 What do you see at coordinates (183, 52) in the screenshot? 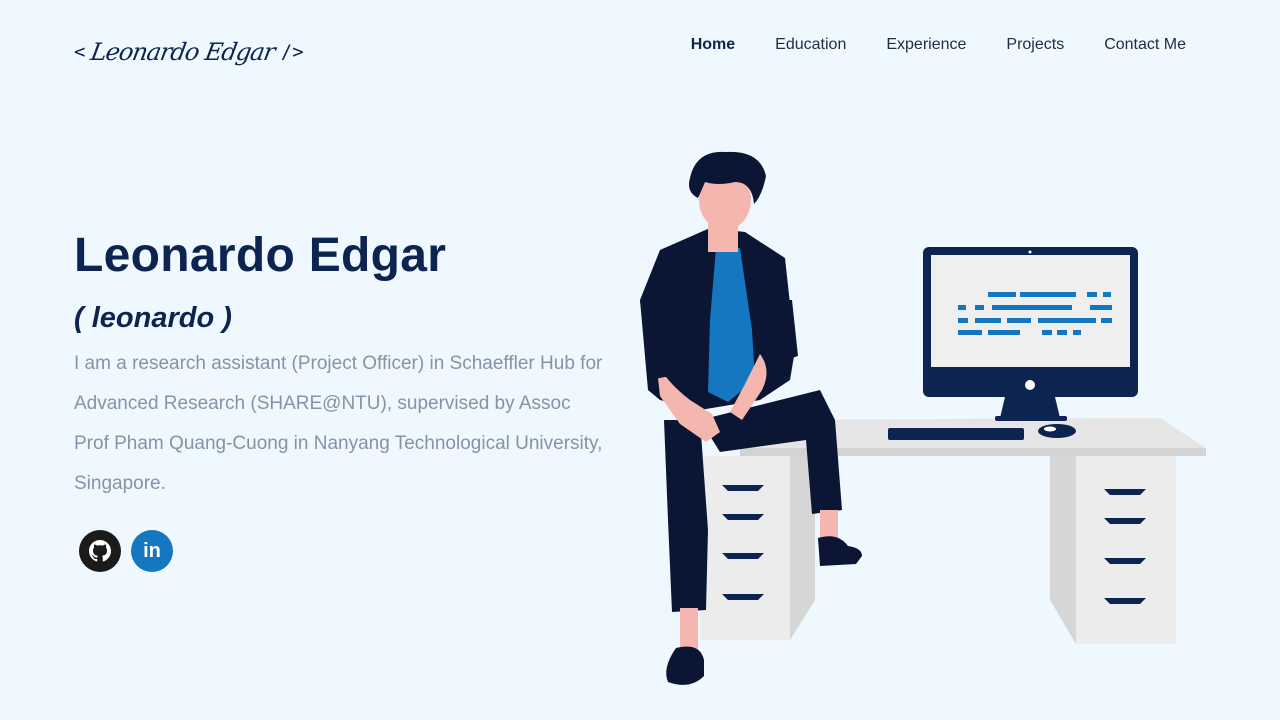
I see `logo-signature: Leonardo Edgar` at bounding box center [183, 52].